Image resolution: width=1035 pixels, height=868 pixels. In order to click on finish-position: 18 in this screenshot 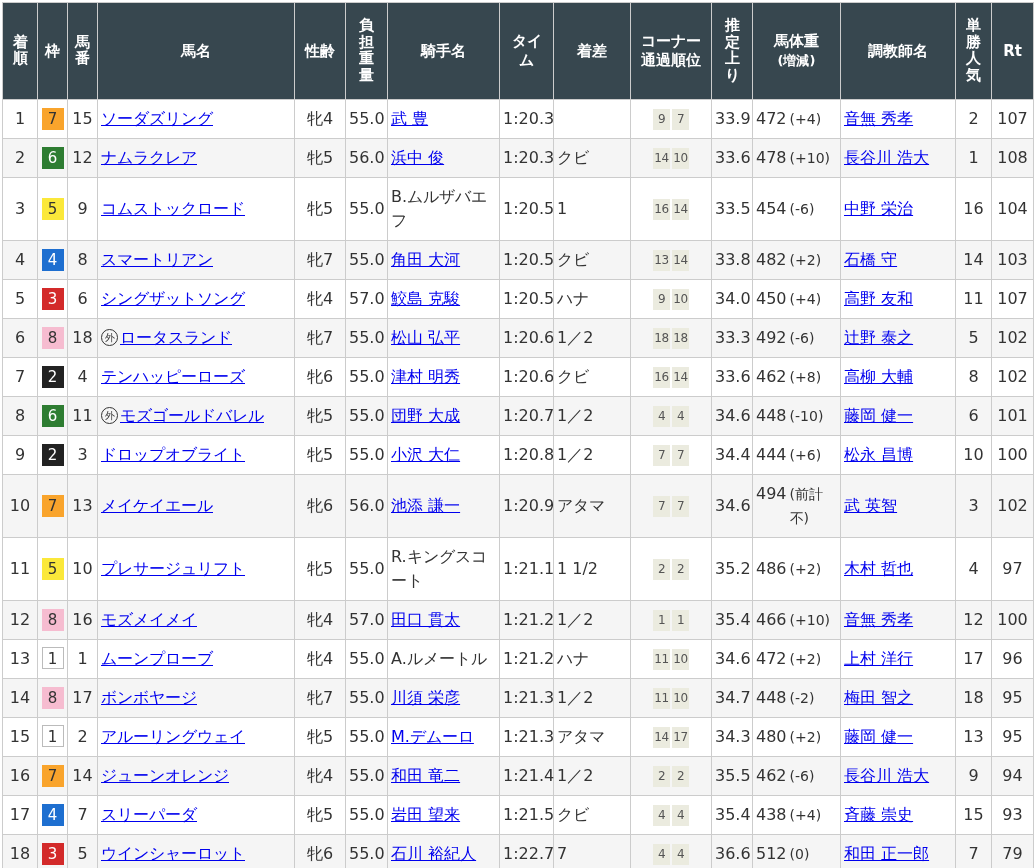, I will do `click(20, 851)`.